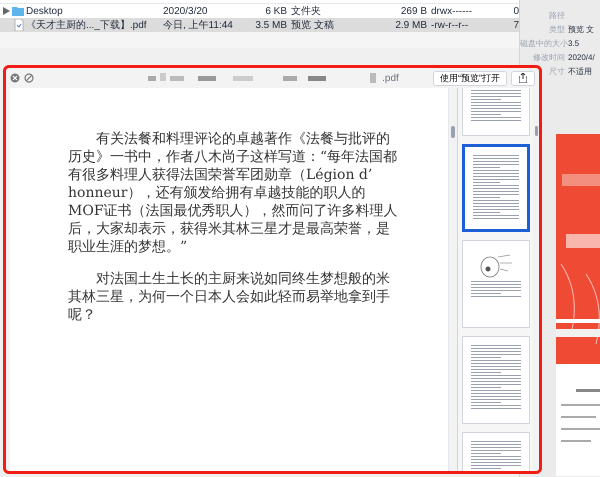  I want to click on info-label: 修改时间, so click(549, 58).